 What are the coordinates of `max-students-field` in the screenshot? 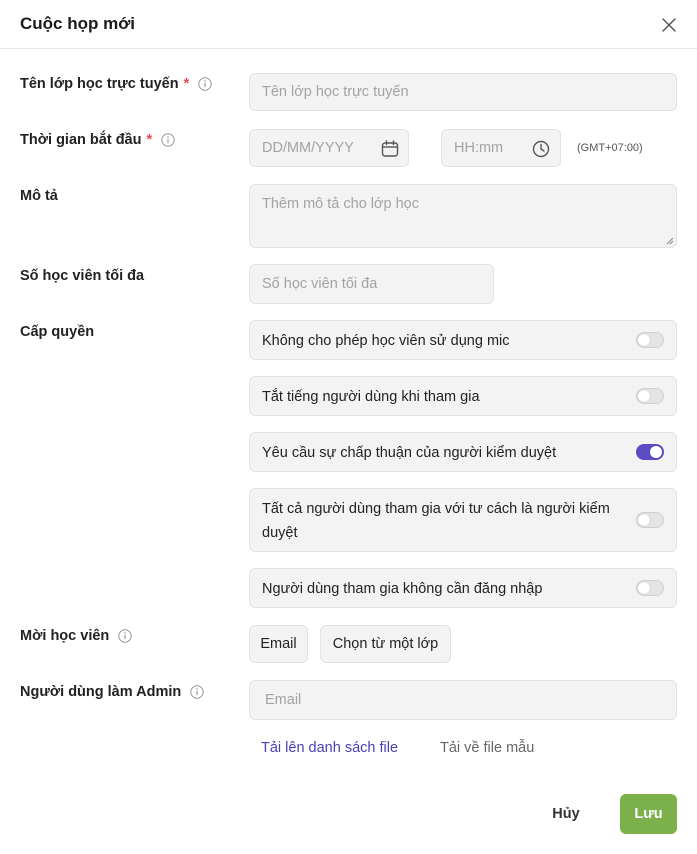 It's located at (371, 284).